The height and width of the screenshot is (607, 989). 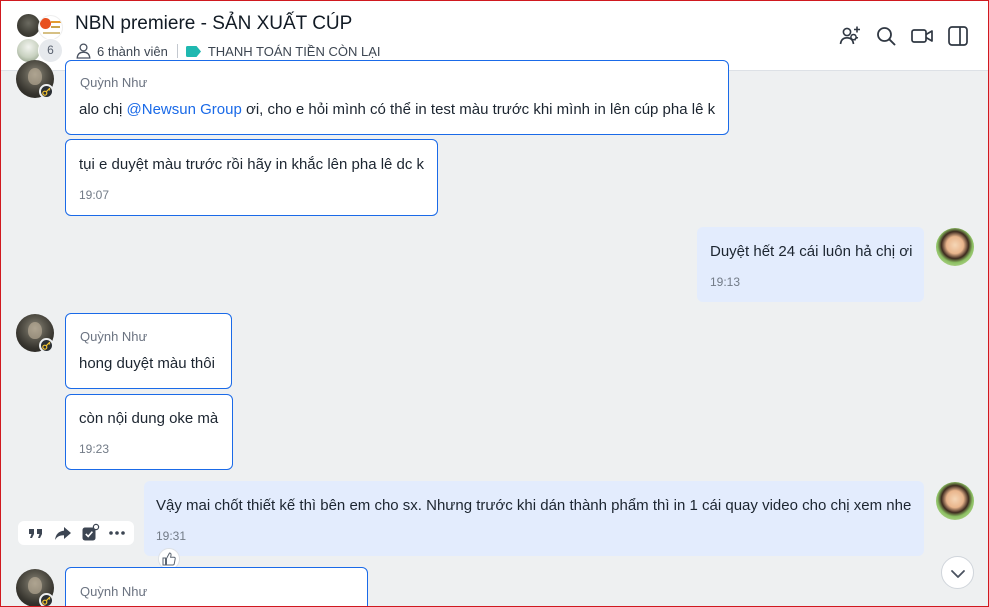 I want to click on scroll-to-bottom-button, so click(x=957, y=572).